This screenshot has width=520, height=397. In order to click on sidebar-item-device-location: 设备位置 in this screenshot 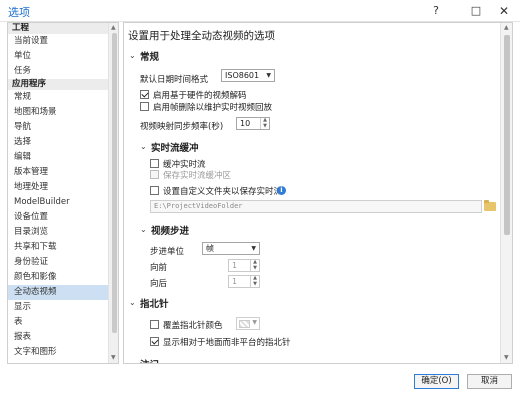, I will do `click(63, 217)`.